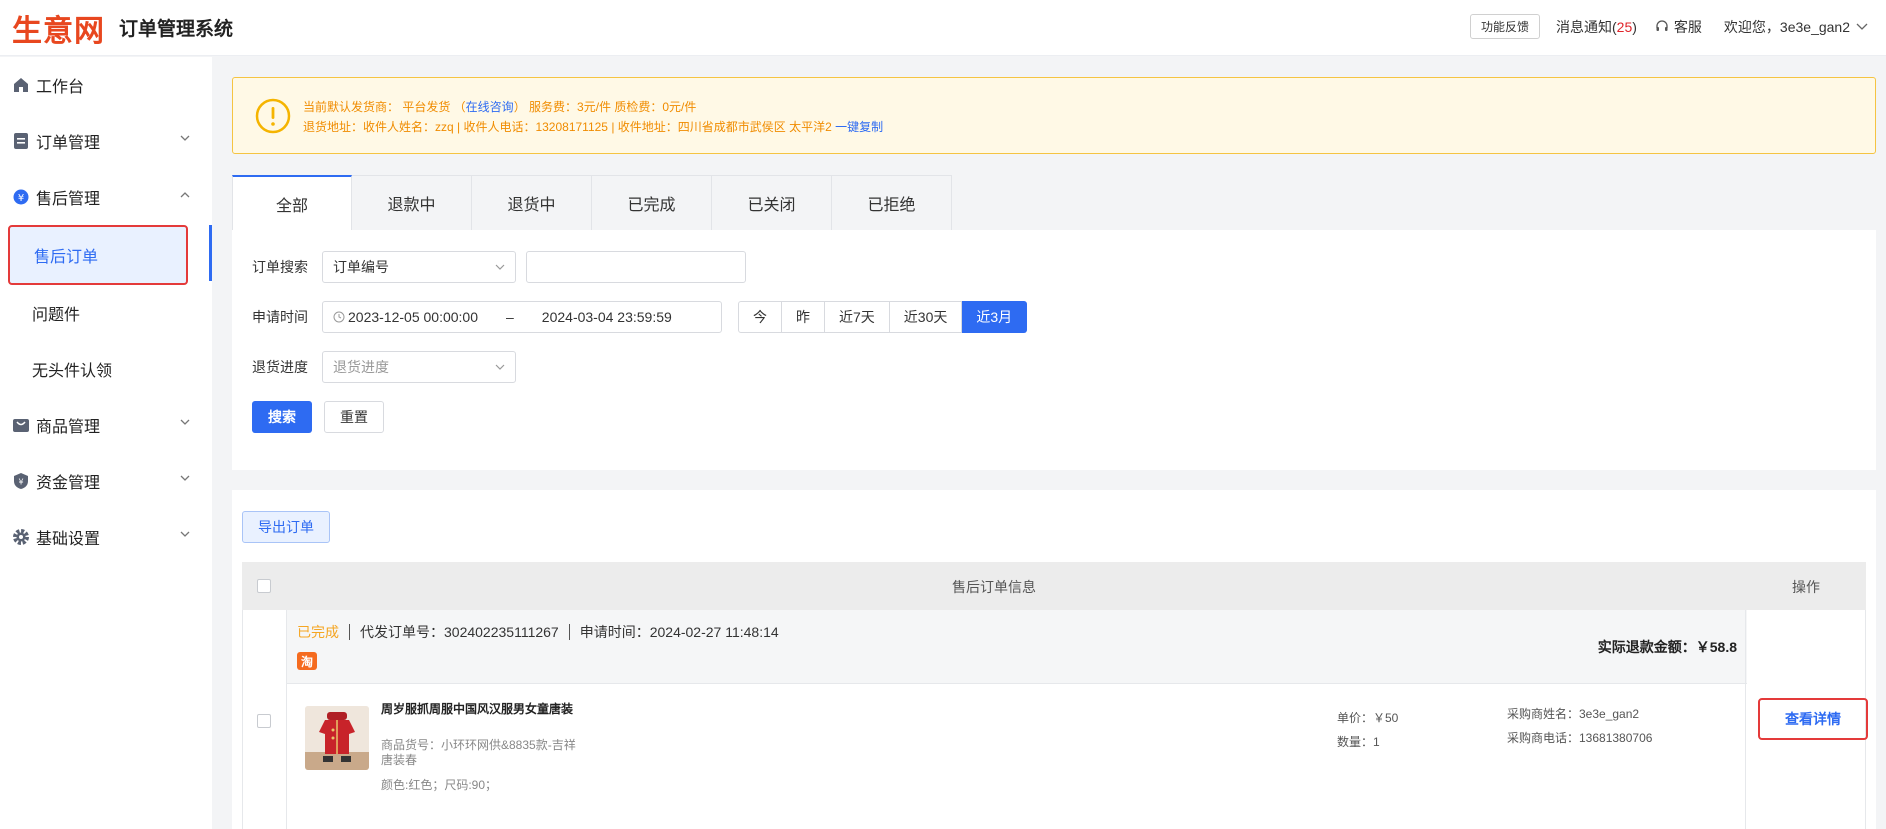 This screenshot has height=829, width=1886. Describe the element at coordinates (106, 197) in the screenshot. I see `sidebar-item-aftersale: ¥ 售后管理` at that location.